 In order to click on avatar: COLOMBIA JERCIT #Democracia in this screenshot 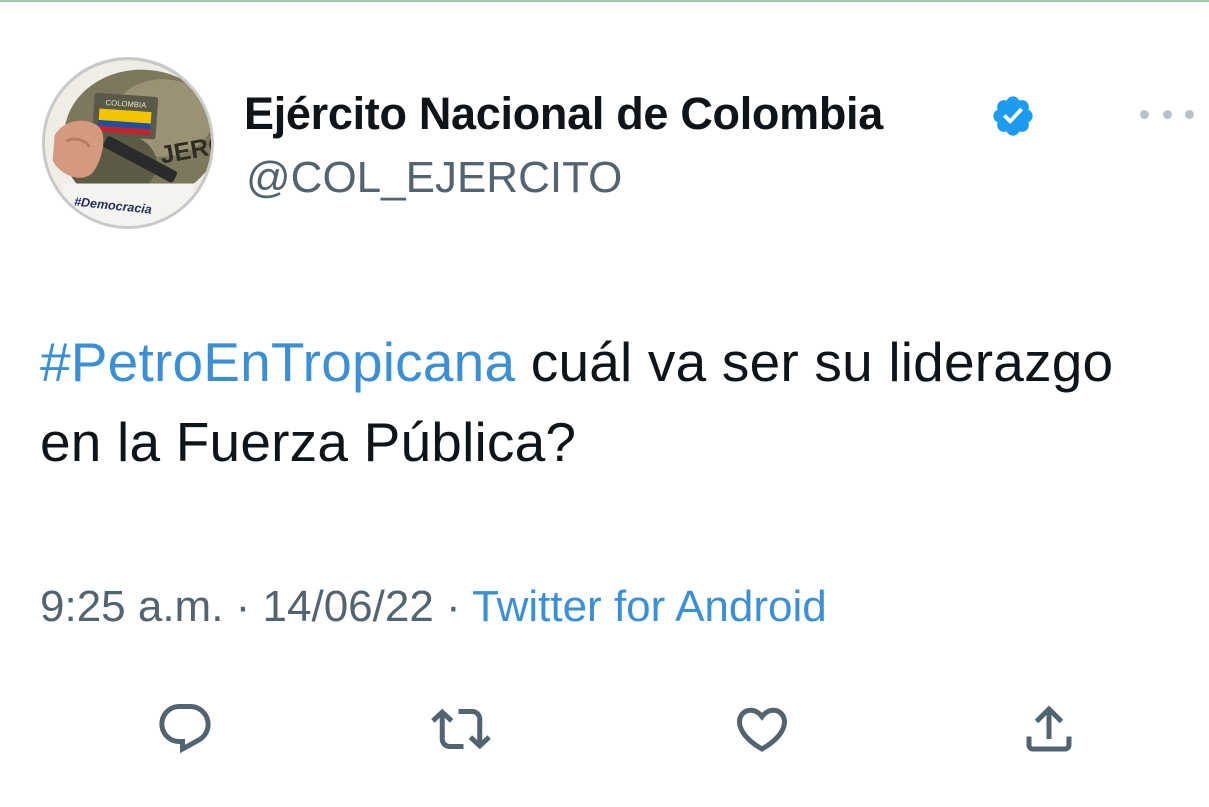, I will do `click(128, 143)`.